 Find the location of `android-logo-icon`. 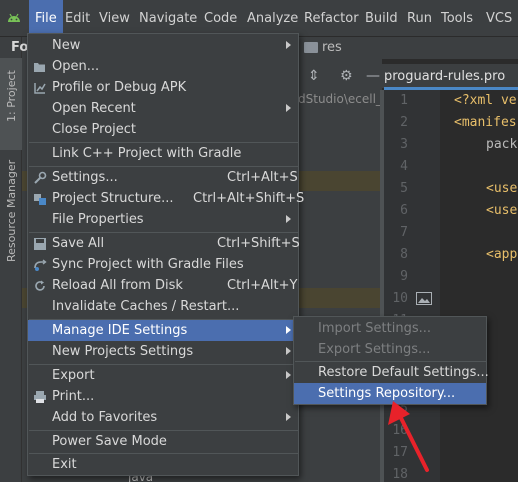

android-logo-icon is located at coordinates (14, 17).